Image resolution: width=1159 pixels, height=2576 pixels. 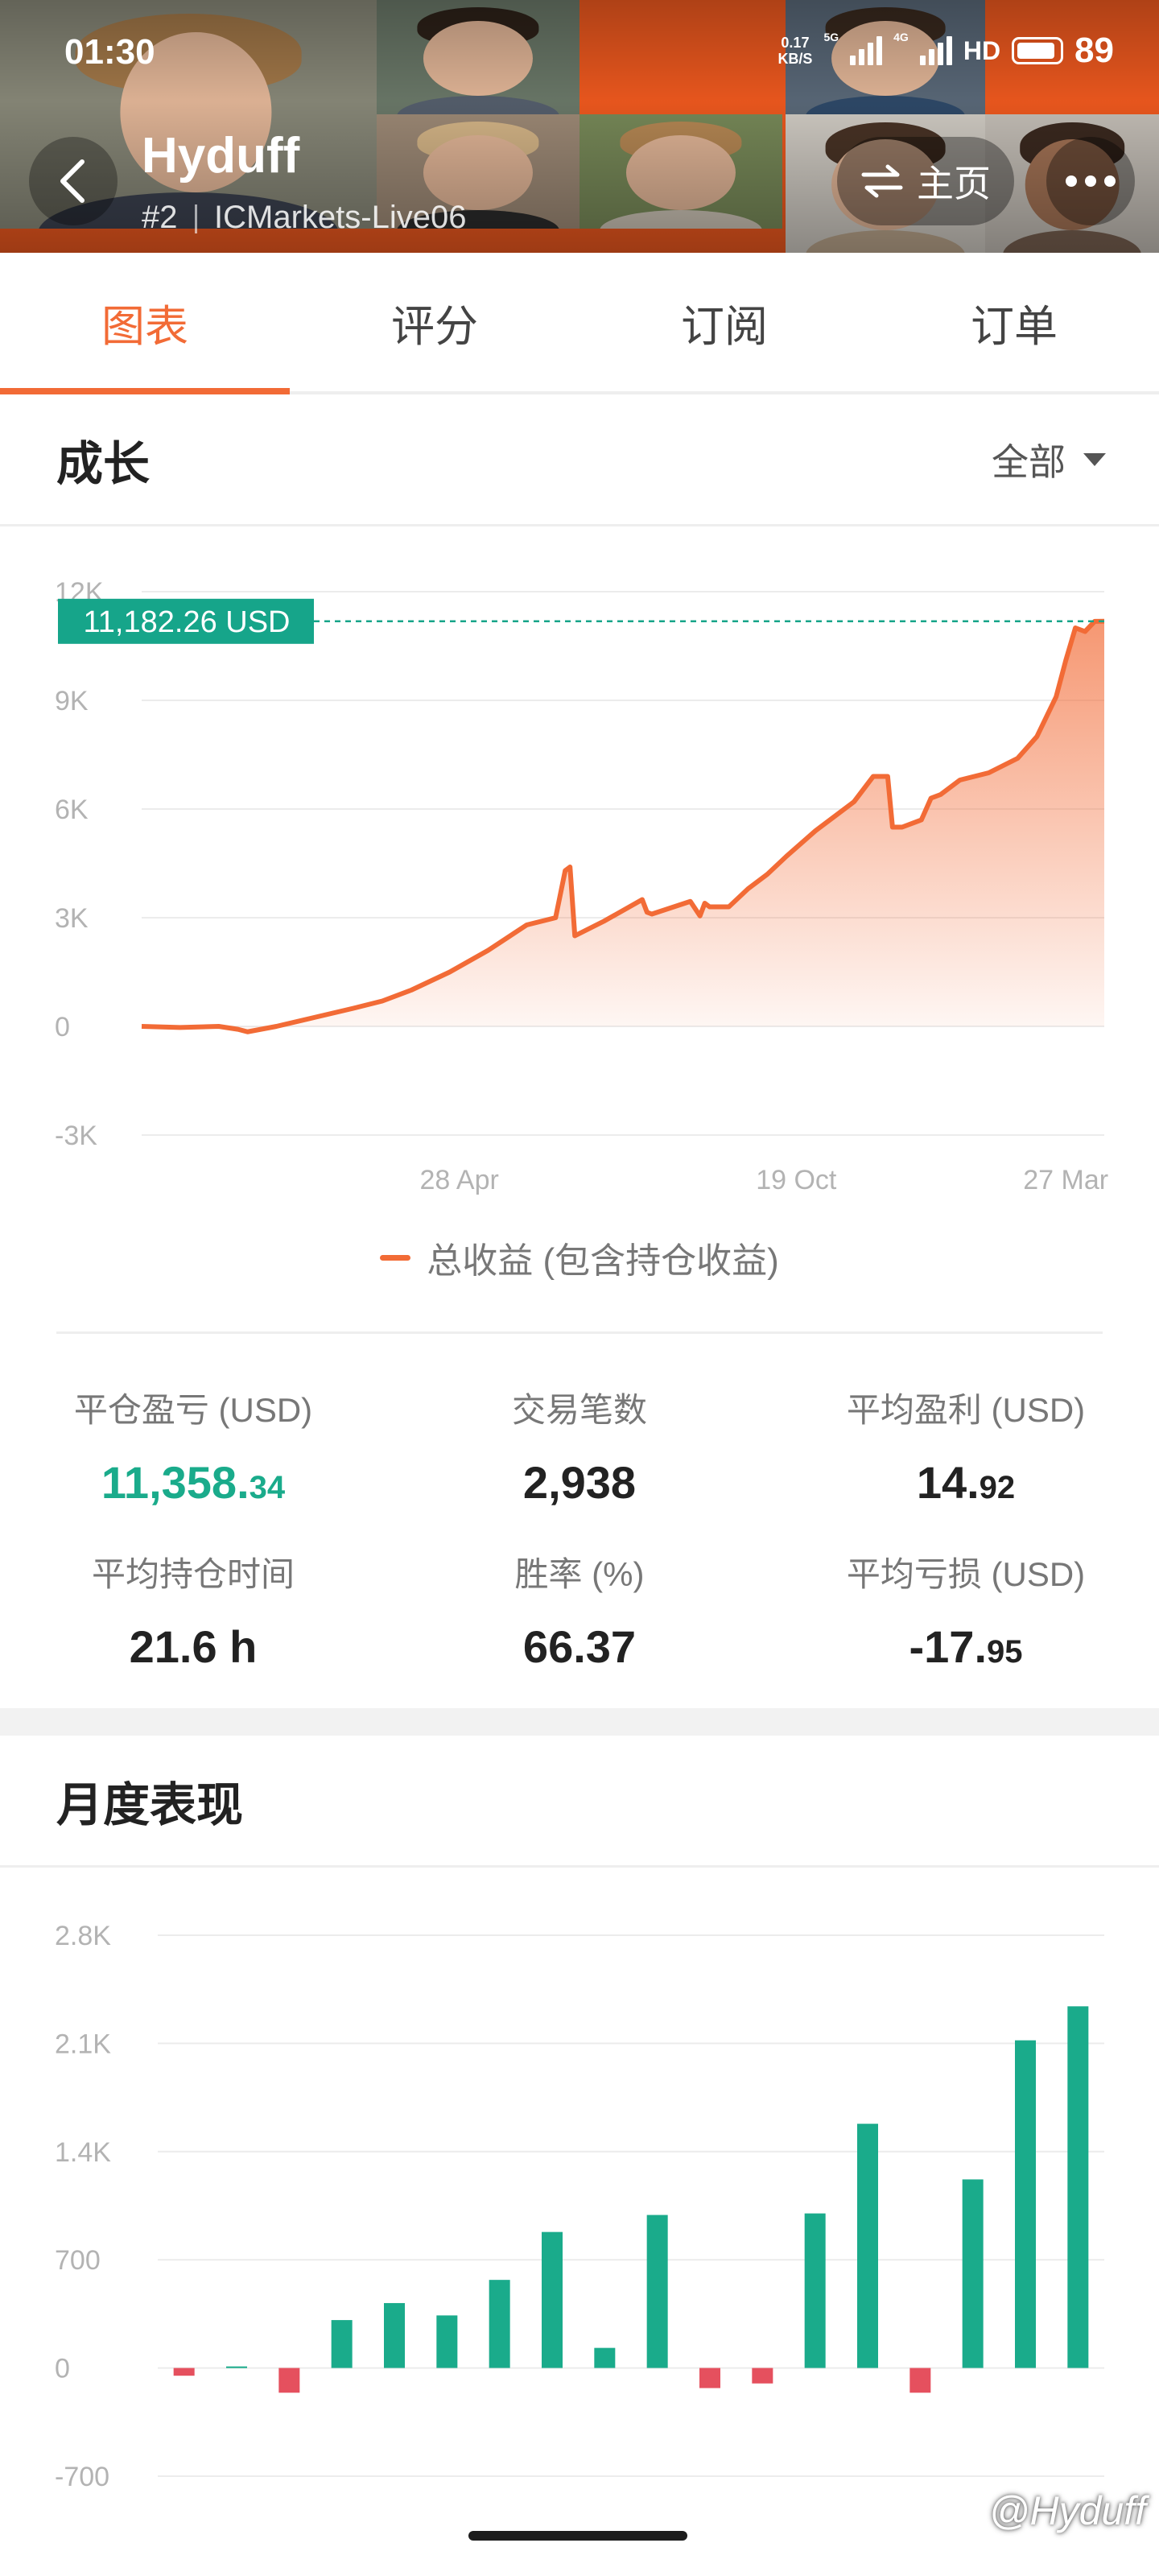 What do you see at coordinates (1067, 2510) in the screenshot?
I see `watermark: @Hyduff` at bounding box center [1067, 2510].